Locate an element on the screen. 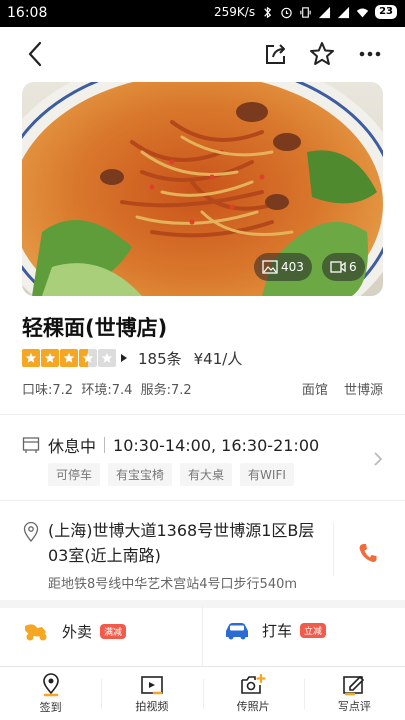  business-hours: 休息中 10:30-14:00, 16:30-21:00 is located at coordinates (183, 445).